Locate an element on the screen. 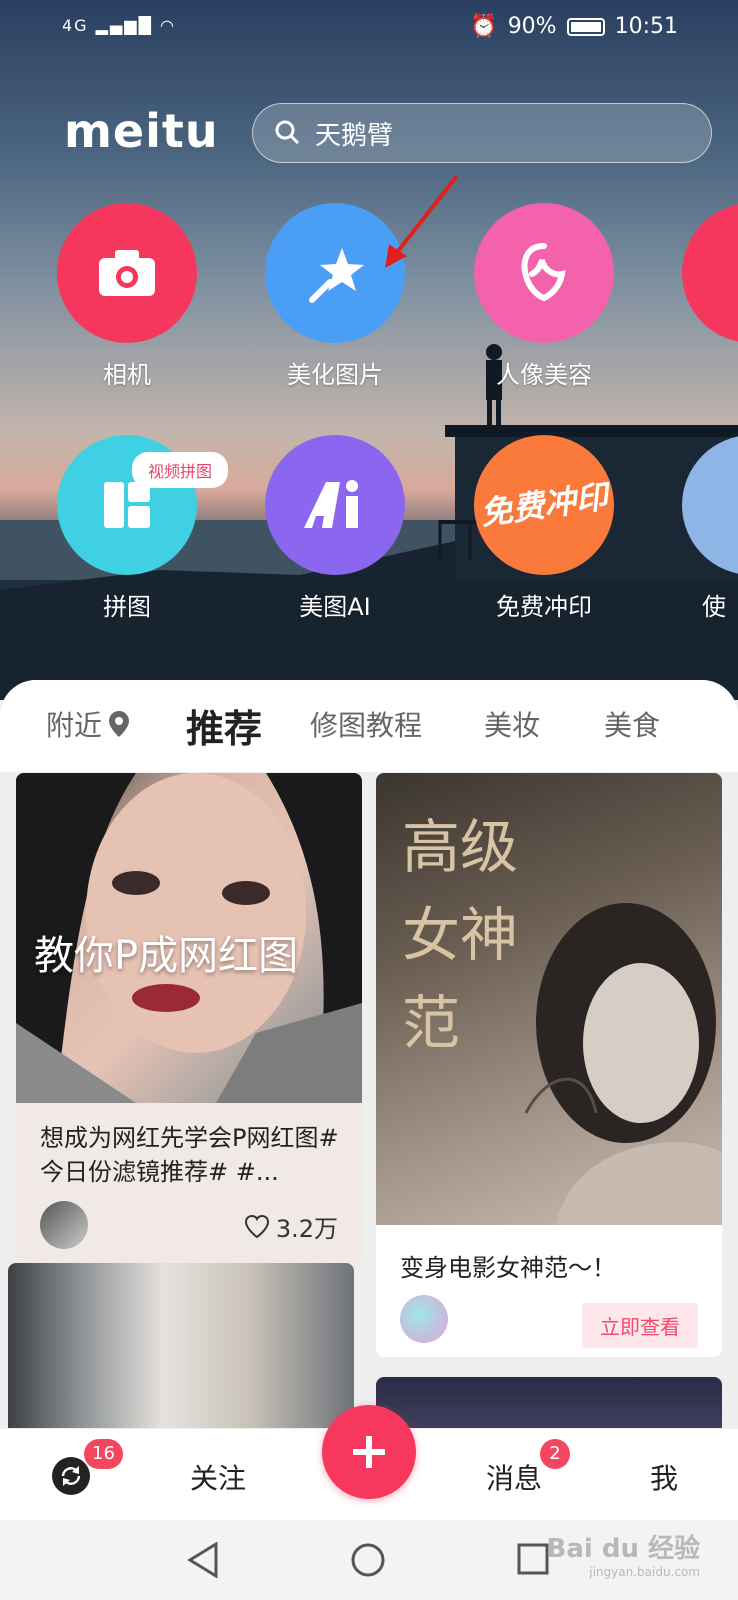  tool-camera: 相机 is located at coordinates (127, 296).